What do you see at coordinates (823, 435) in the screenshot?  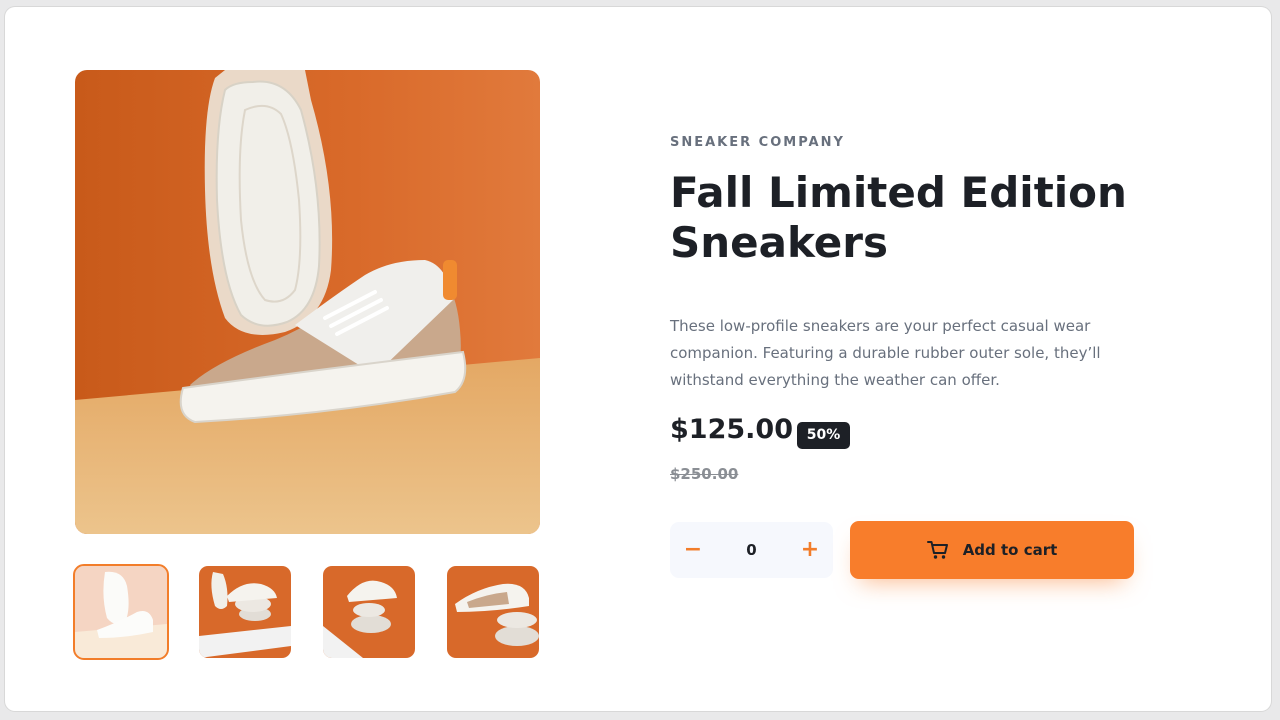 I see `discount-badge: 50%` at bounding box center [823, 435].